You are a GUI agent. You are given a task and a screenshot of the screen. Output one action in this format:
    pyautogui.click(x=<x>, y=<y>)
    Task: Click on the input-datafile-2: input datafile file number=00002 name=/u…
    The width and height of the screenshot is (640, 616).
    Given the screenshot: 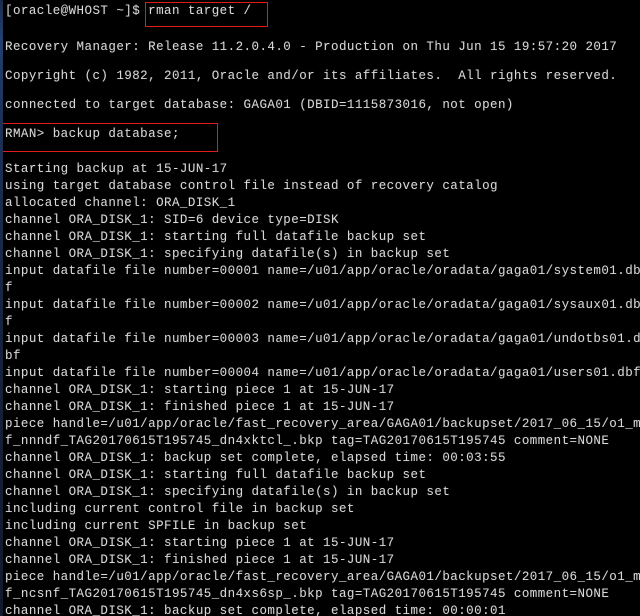 What is the action you would take?
    pyautogui.click(x=322, y=305)
    